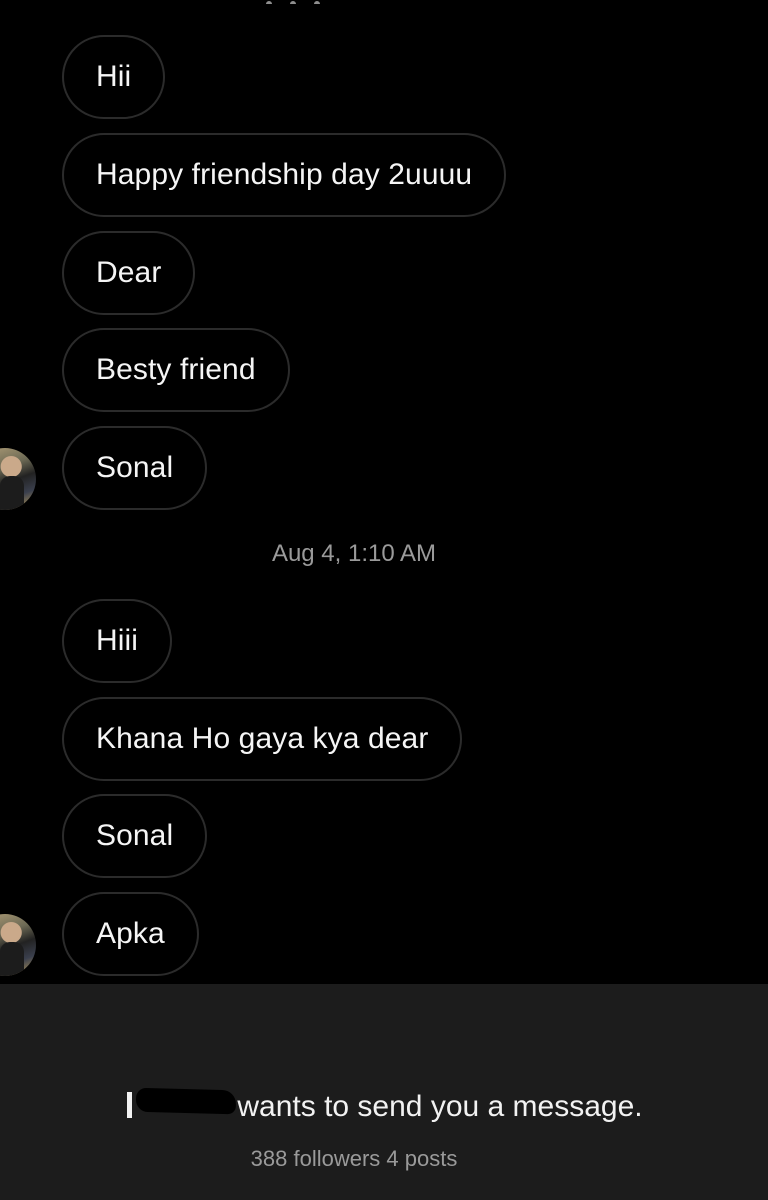 The height and width of the screenshot is (1200, 768). What do you see at coordinates (440, 1106) in the screenshot?
I see `message-request-text: wants to send you a message.` at bounding box center [440, 1106].